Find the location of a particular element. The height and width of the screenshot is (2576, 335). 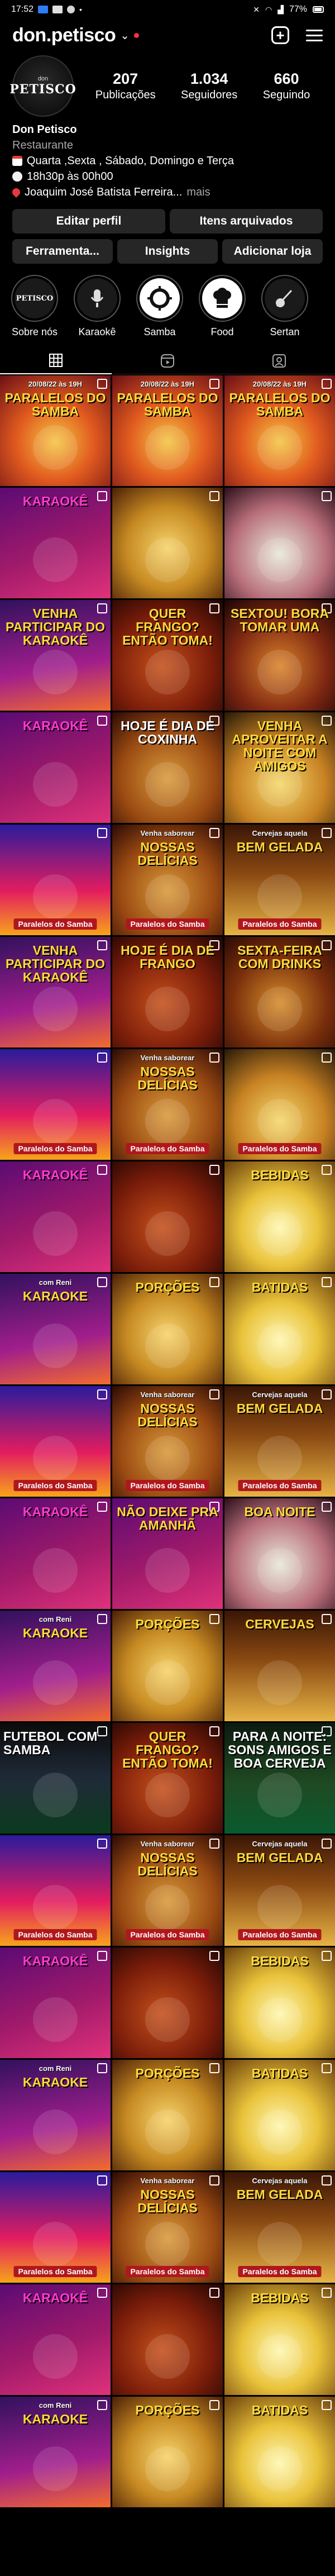

post-thumbnail: Futebol com Samba is located at coordinates (55, 1778).